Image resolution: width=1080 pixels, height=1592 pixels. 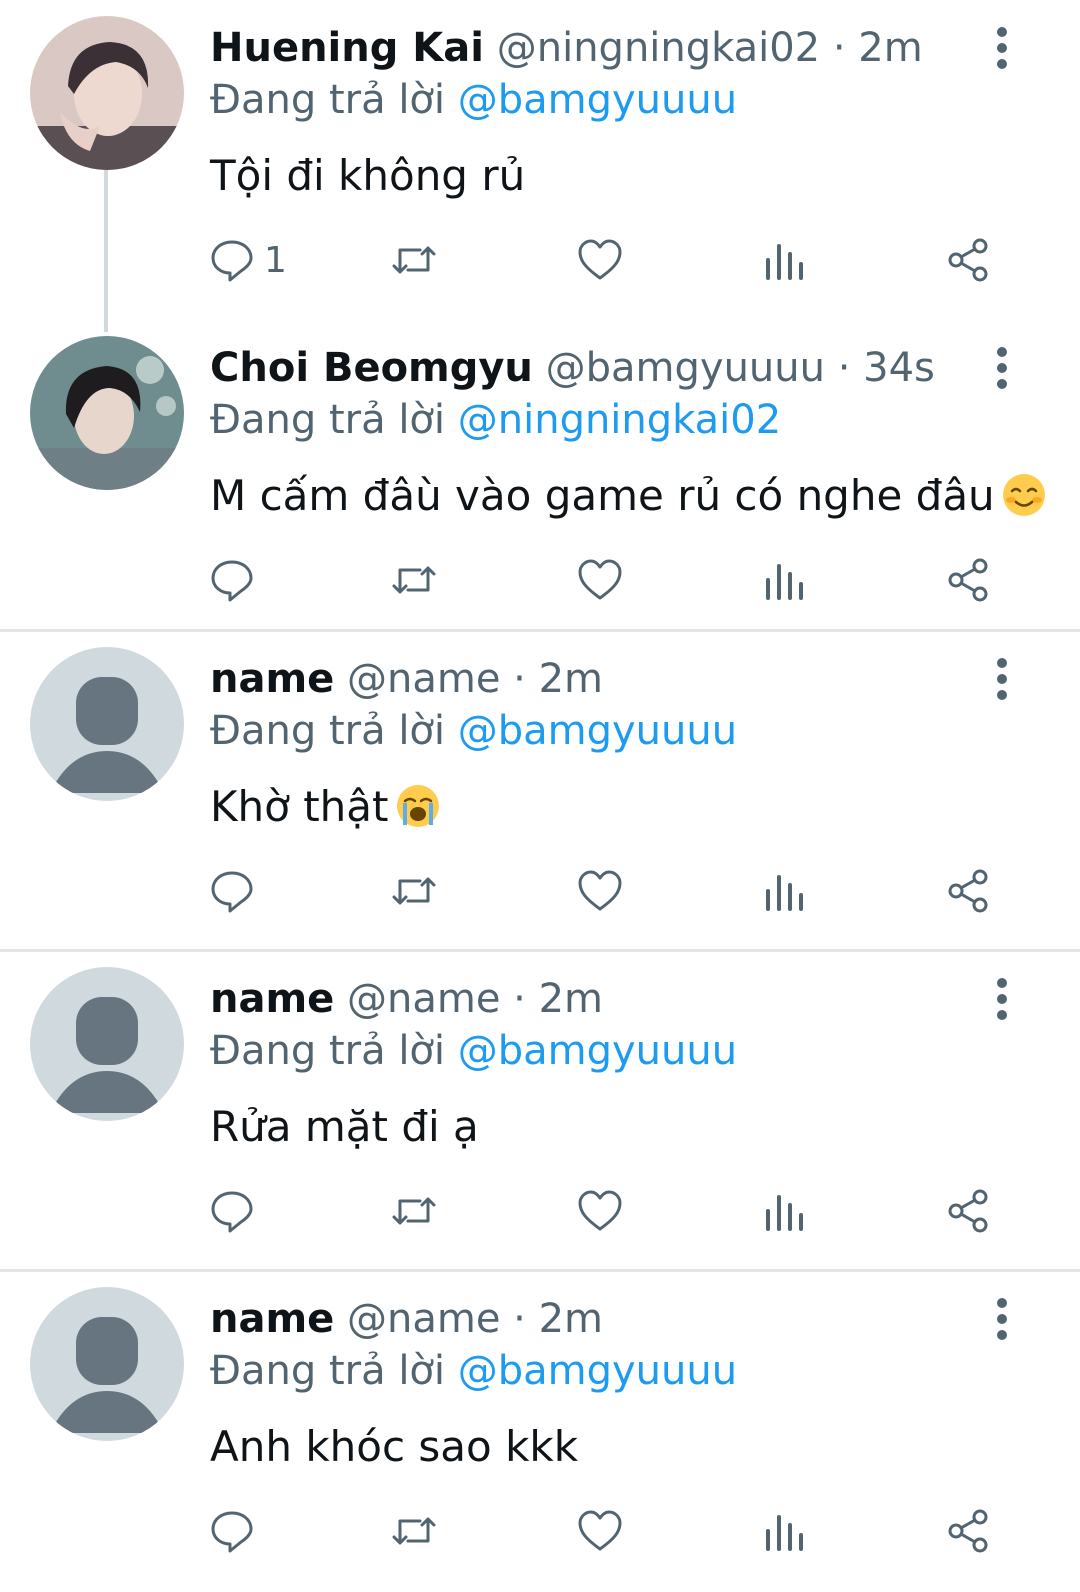 I want to click on replying-to: Đang trả lời @ningningkai02, so click(x=495, y=420).